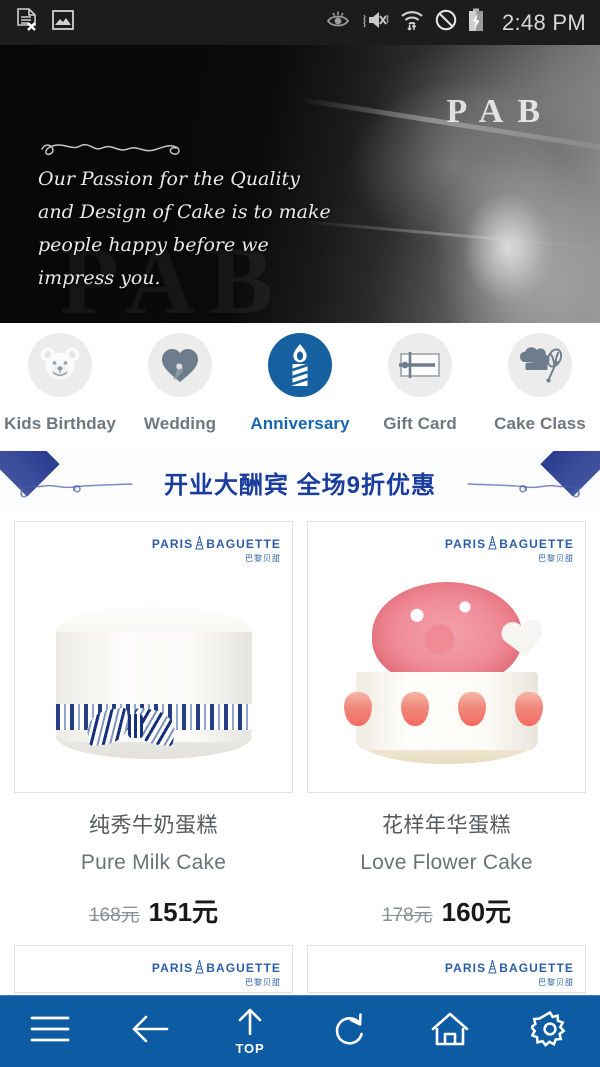  Describe the element at coordinates (497, 491) in the screenshot. I see `promo-swirl-right-icon` at that location.